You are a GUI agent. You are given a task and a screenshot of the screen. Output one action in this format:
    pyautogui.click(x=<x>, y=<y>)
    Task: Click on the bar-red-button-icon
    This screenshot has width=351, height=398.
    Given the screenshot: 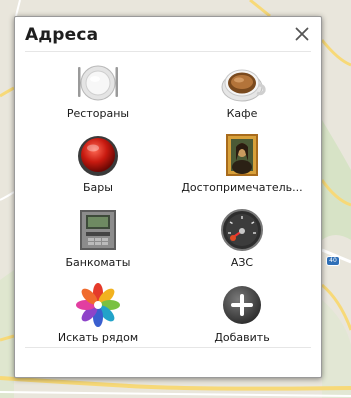 What is the action you would take?
    pyautogui.click(x=98, y=156)
    